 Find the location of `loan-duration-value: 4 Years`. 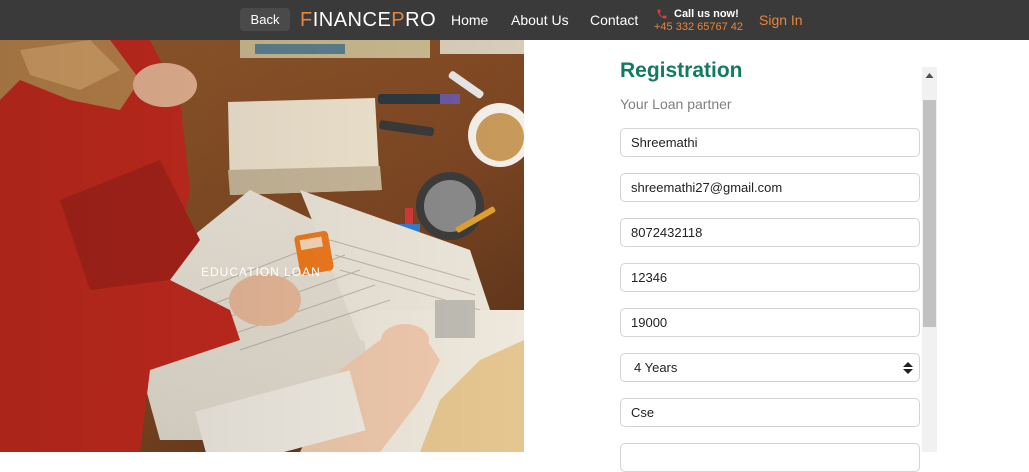

loan-duration-value: 4 Years is located at coordinates (656, 367).